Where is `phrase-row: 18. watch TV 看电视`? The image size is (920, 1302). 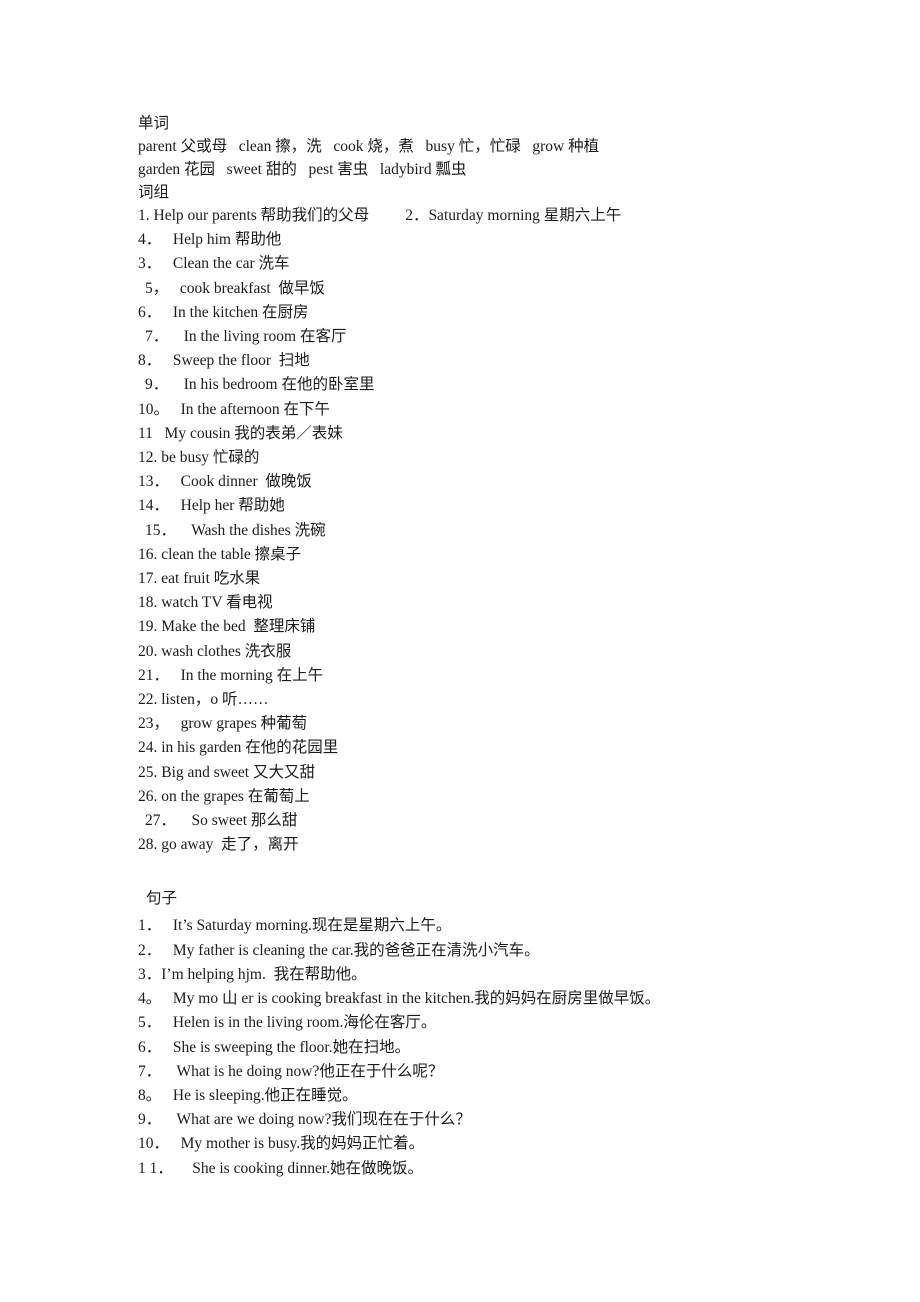
phrase-row: 18. watch TV 看电视 is located at coordinates (205, 603).